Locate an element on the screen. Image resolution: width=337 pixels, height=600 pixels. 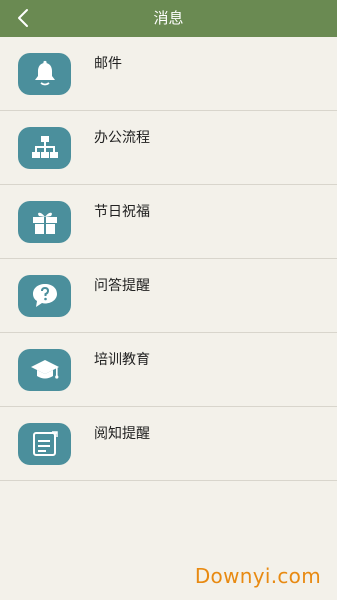
top-bar: 消息 is located at coordinates (168, 18).